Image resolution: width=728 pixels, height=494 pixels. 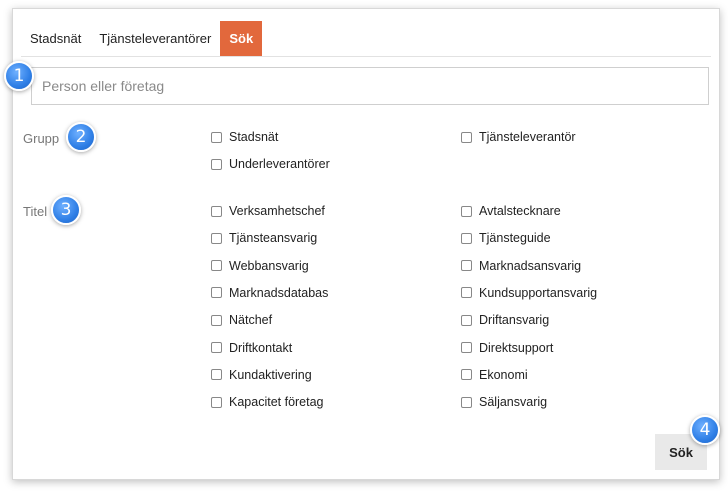 I want to click on group-checkbox-tjansteleverantor: Tjänsteleverantör, so click(x=518, y=137).